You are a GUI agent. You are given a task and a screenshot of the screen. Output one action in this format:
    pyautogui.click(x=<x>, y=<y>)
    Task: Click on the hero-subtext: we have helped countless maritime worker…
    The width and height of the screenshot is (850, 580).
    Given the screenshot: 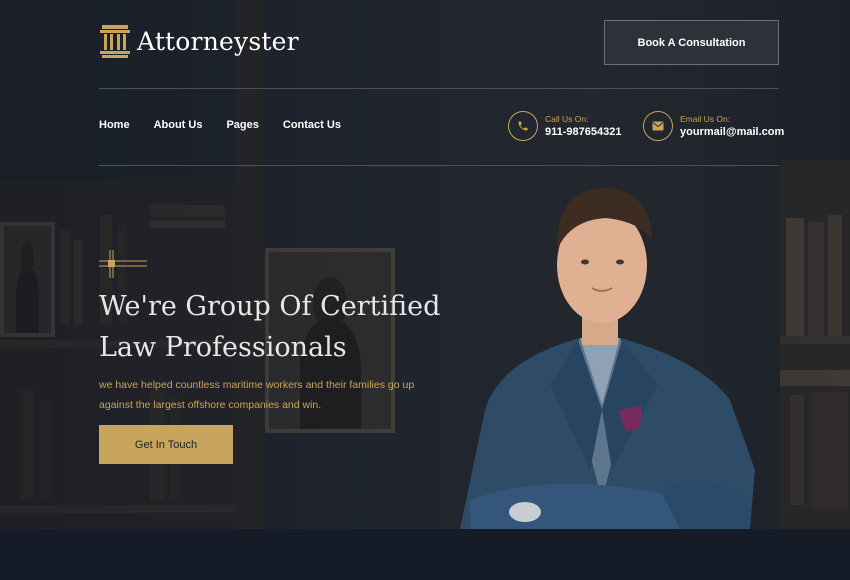 What is the action you would take?
    pyautogui.click(x=257, y=395)
    